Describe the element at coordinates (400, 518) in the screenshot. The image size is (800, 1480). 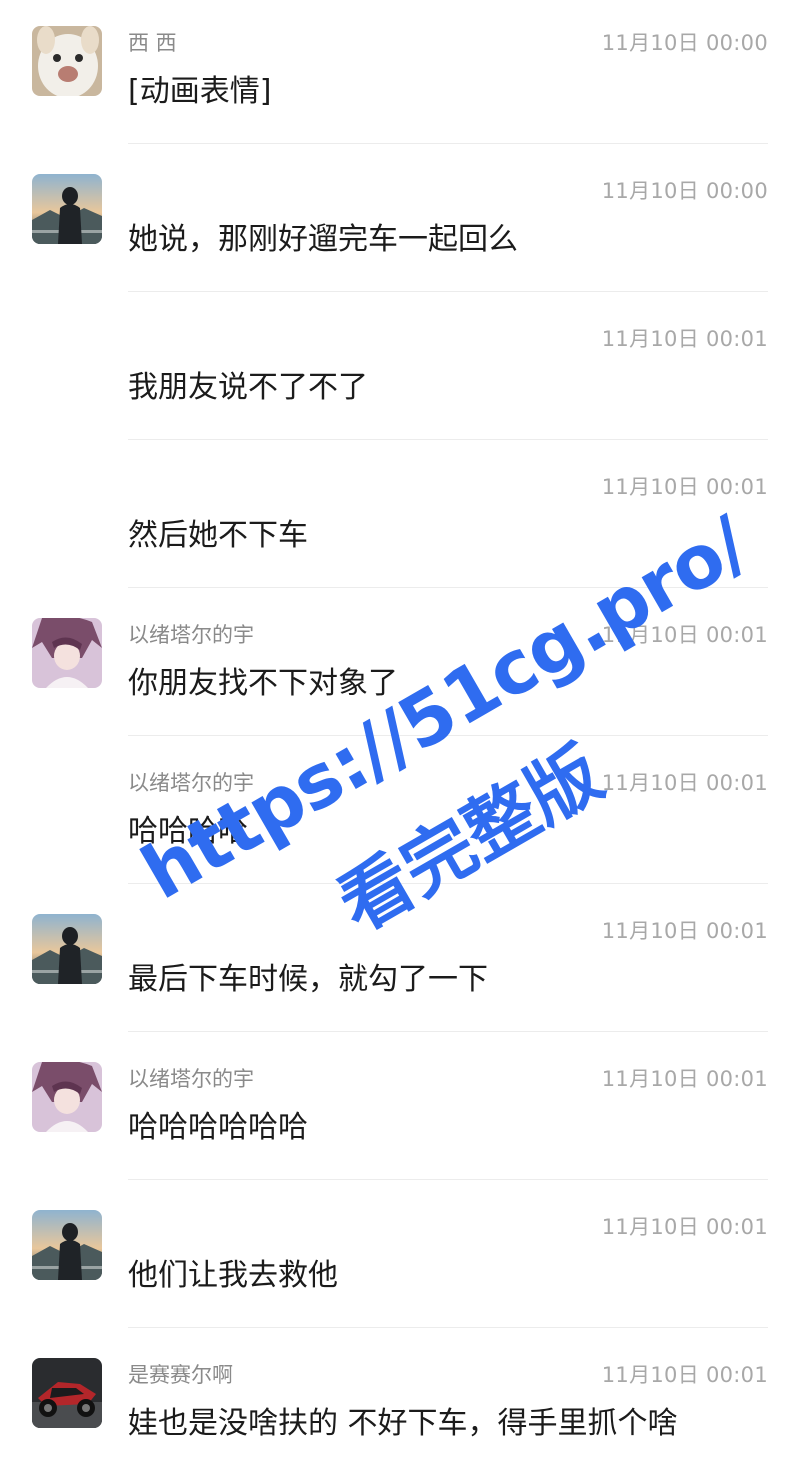
I see `chat-message: 11月10日 00:01 然后她不下车` at that location.